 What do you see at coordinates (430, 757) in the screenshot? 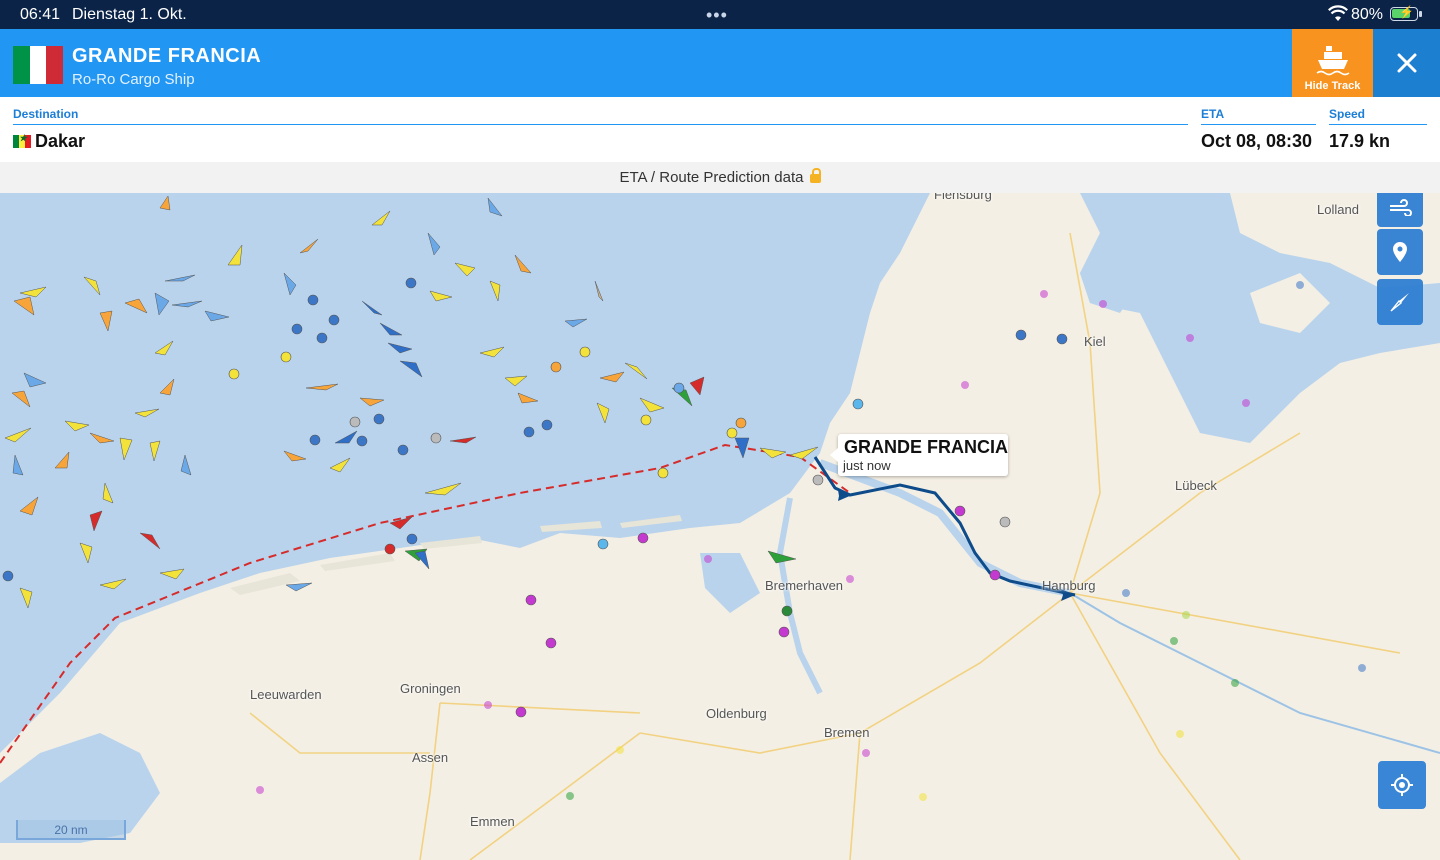
I see `city-assen: Assen` at bounding box center [430, 757].